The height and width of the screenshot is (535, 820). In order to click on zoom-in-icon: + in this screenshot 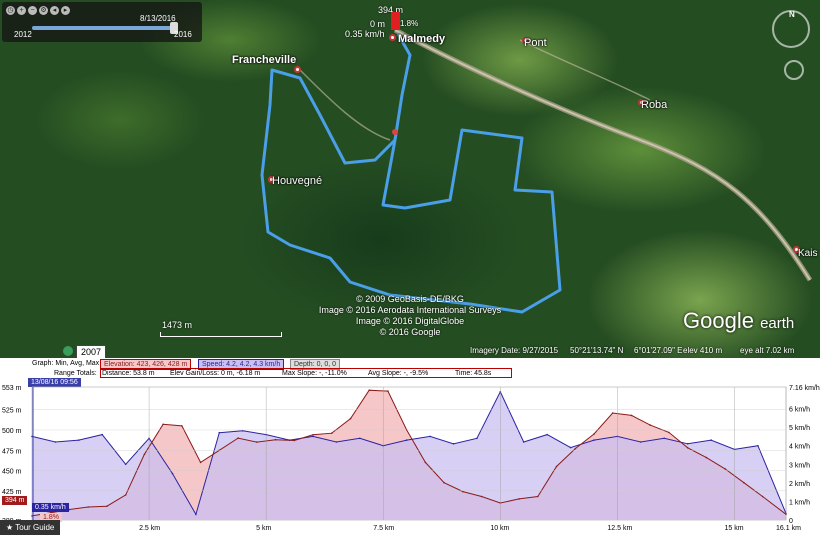, I will do `click(21, 10)`.